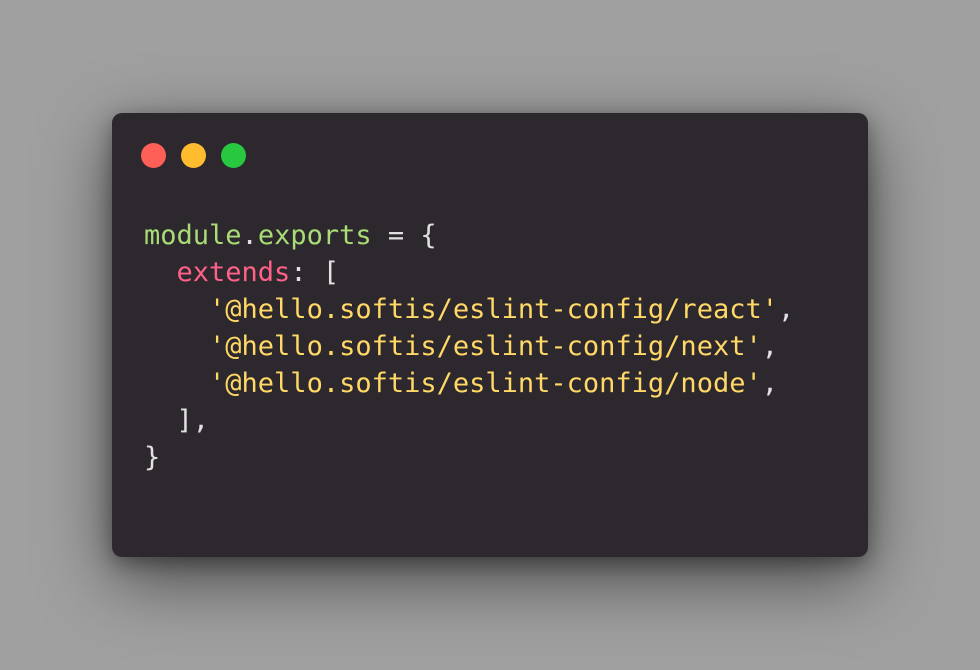 The image size is (980, 670). What do you see at coordinates (193, 235) in the screenshot?
I see `module-identifier: module` at bounding box center [193, 235].